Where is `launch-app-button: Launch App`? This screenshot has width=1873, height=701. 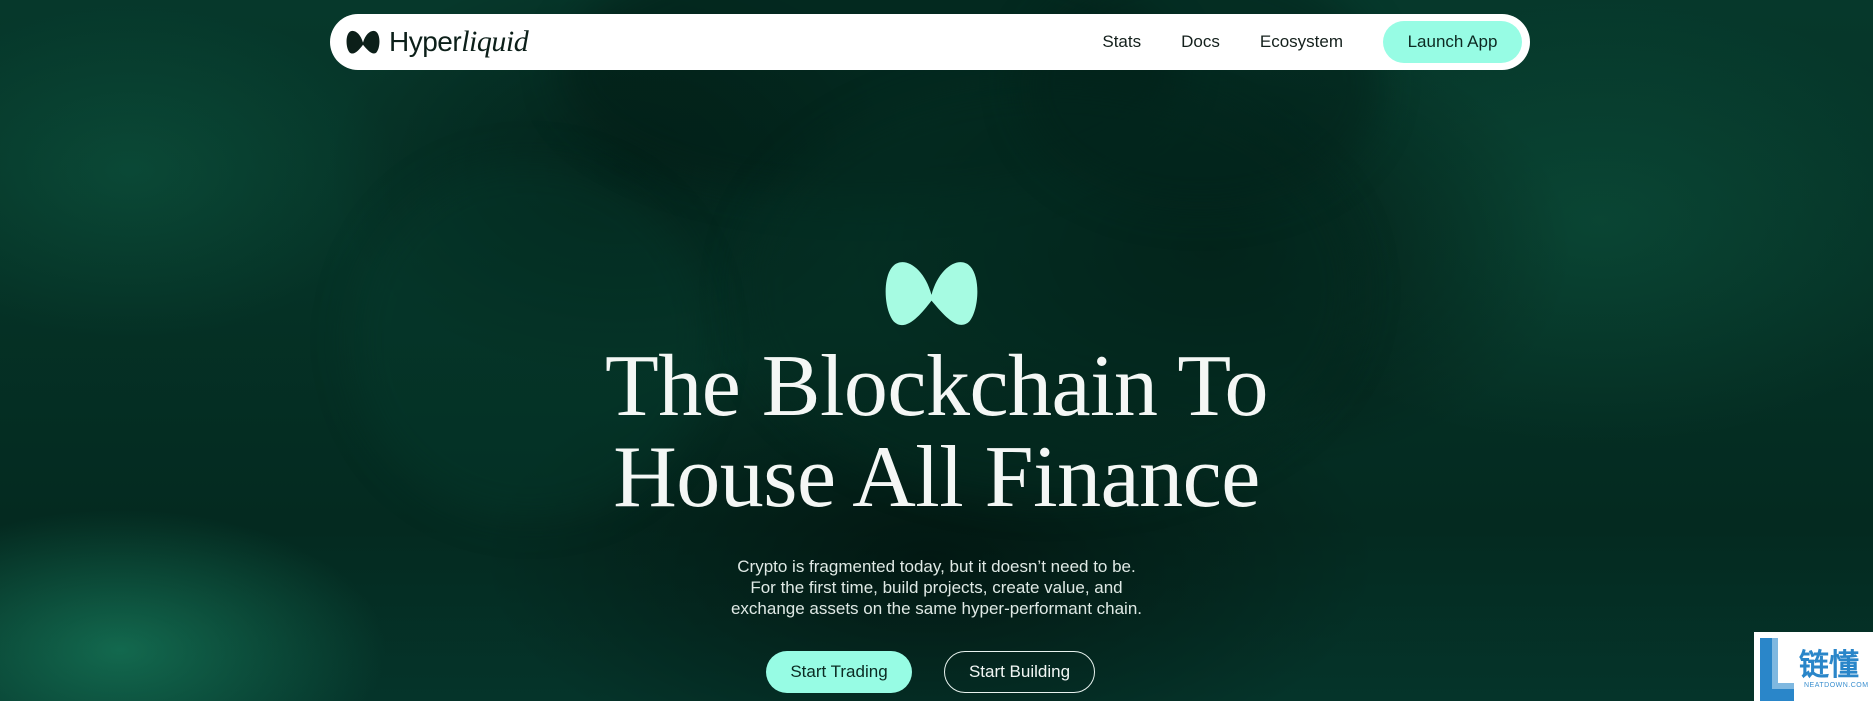
launch-app-button: Launch App is located at coordinates (1452, 42).